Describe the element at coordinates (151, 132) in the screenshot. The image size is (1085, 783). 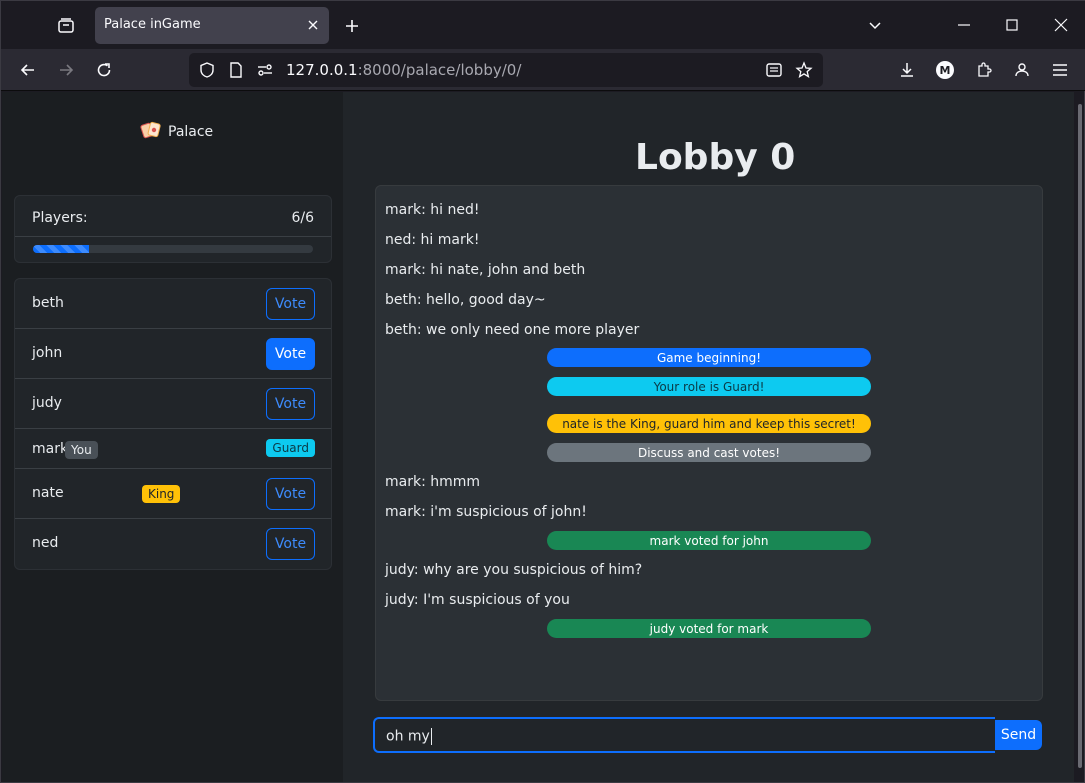
I see `playing-cards-icon` at that location.